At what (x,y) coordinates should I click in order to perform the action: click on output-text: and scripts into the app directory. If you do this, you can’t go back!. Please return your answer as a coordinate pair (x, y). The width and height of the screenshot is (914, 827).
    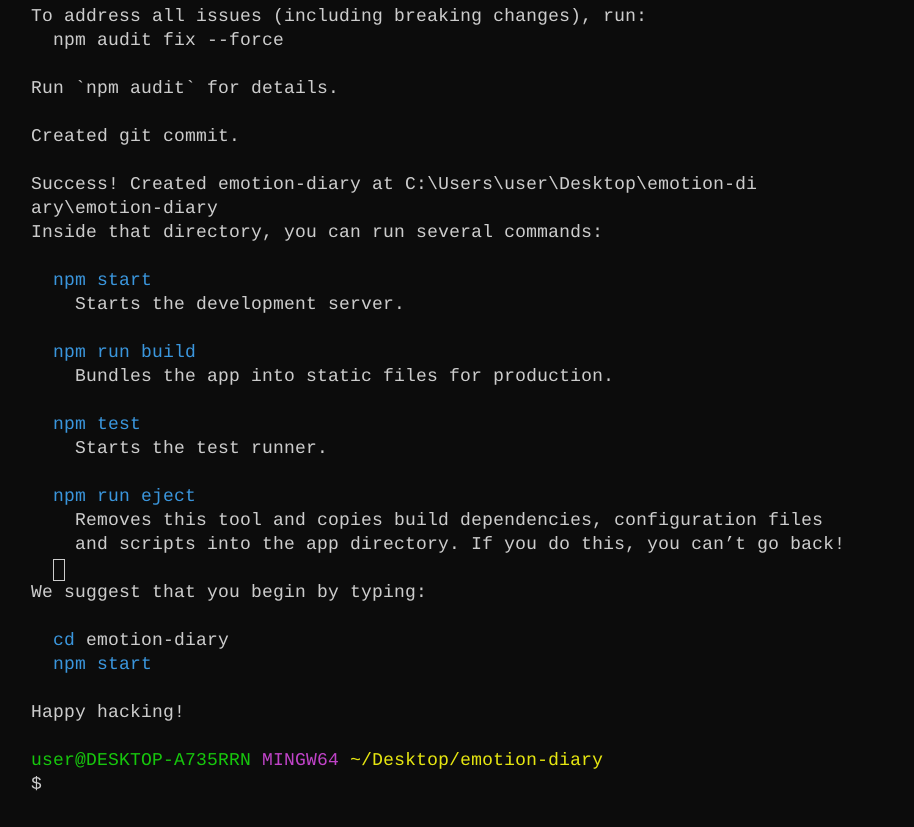
    Looking at the image, I should click on (460, 545).